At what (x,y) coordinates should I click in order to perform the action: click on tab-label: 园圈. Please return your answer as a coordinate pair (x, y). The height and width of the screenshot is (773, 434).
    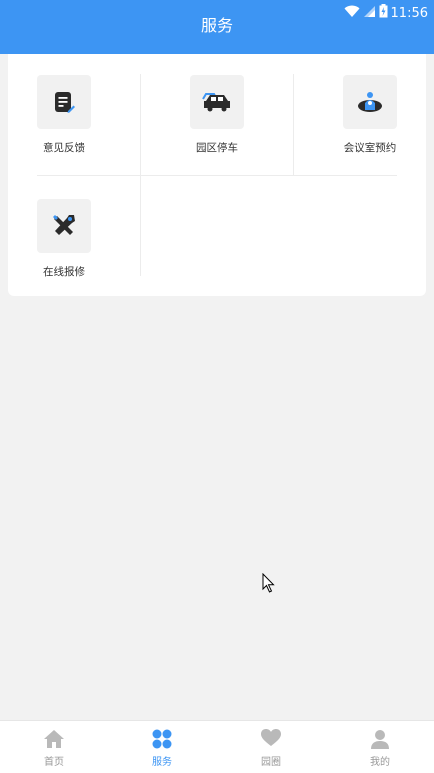
    Looking at the image, I should click on (271, 762).